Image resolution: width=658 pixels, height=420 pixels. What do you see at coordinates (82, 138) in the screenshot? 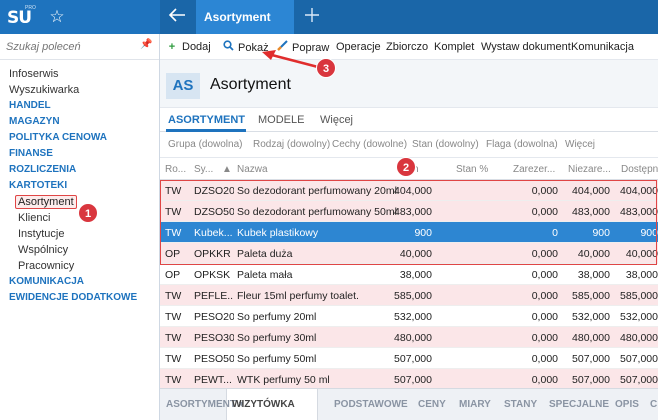
I see `sidebar-item-polityka-cenowa: POLITYKA CENOWA` at bounding box center [82, 138].